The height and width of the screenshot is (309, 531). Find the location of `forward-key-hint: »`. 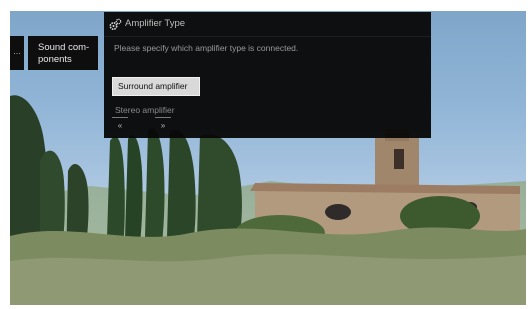

forward-key-hint: » is located at coordinates (163, 123).